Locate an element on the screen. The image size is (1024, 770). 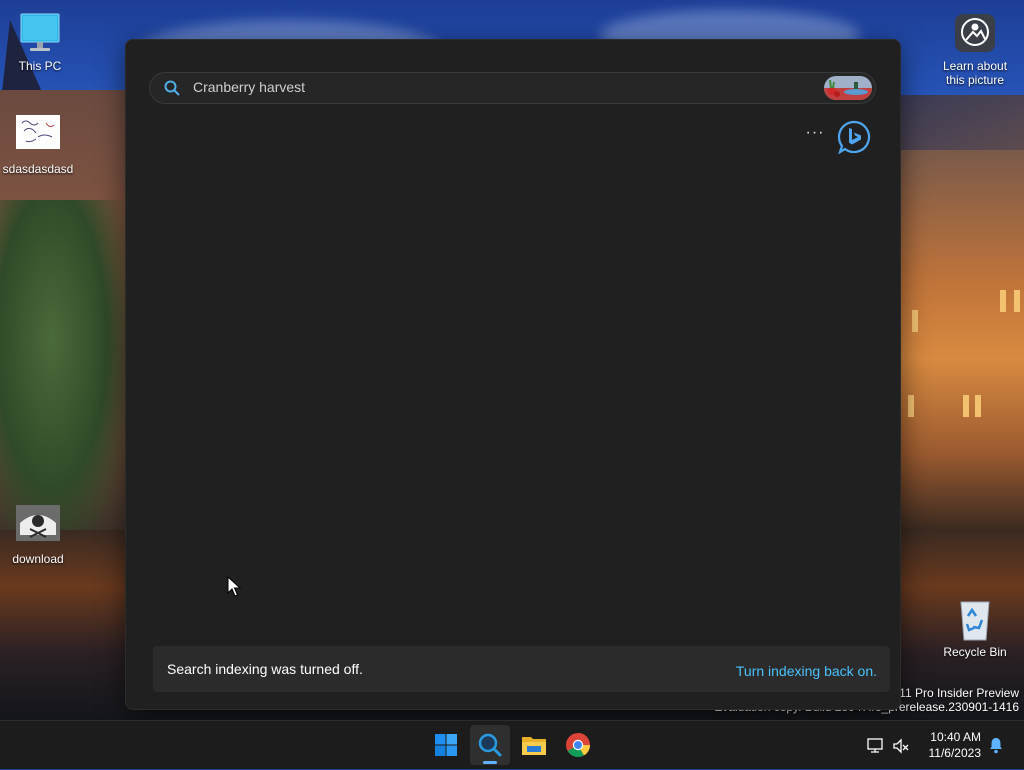
start-button is located at coordinates (446, 745).